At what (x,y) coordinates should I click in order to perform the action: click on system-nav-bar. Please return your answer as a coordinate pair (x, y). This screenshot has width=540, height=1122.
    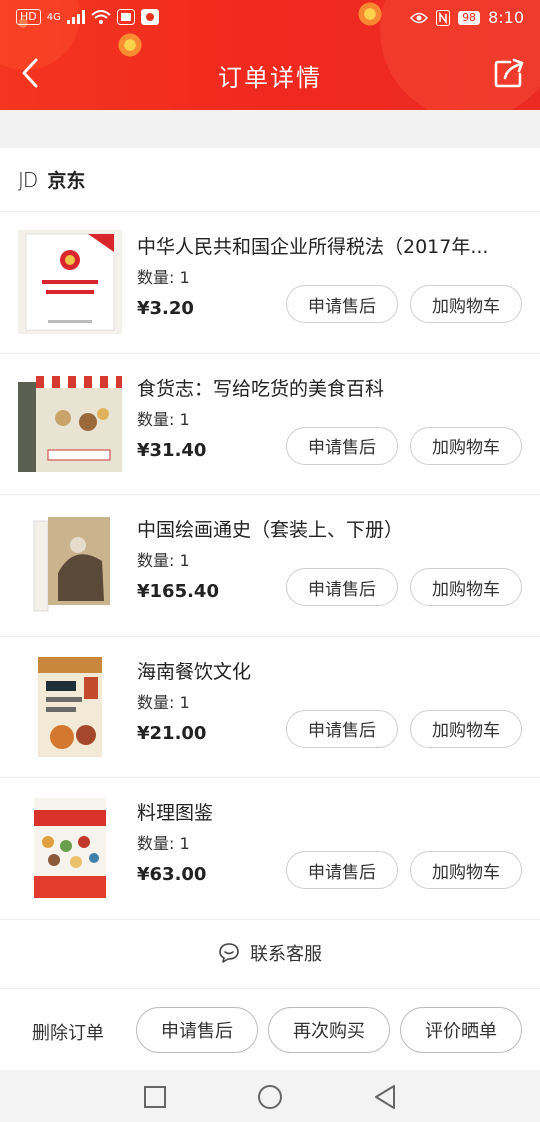
    Looking at the image, I should click on (270, 1096).